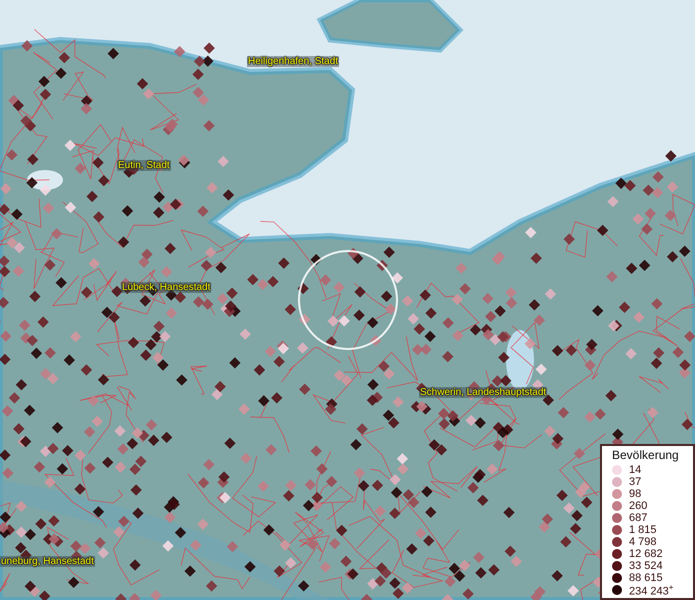  I want to click on legend-label: 33 524, so click(646, 566).